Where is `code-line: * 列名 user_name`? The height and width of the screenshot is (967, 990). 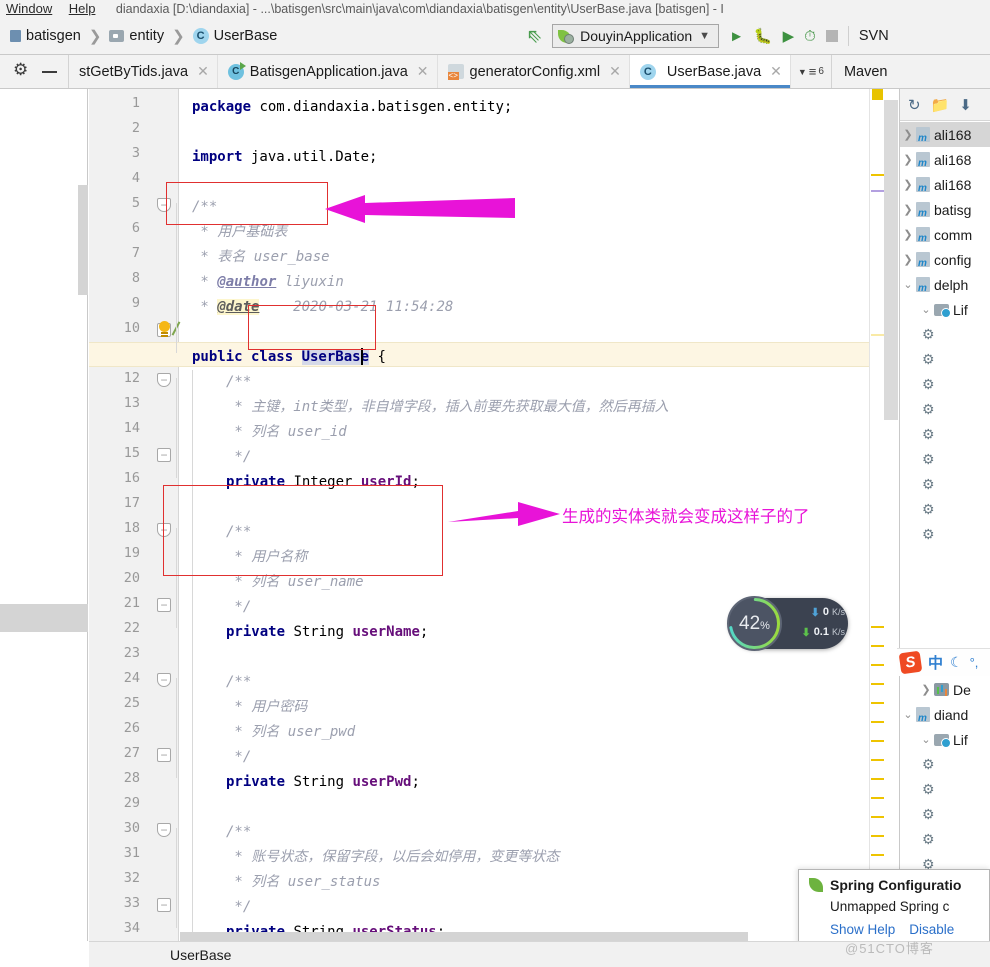
code-line: * 列名 user_name is located at coordinates (294, 582).